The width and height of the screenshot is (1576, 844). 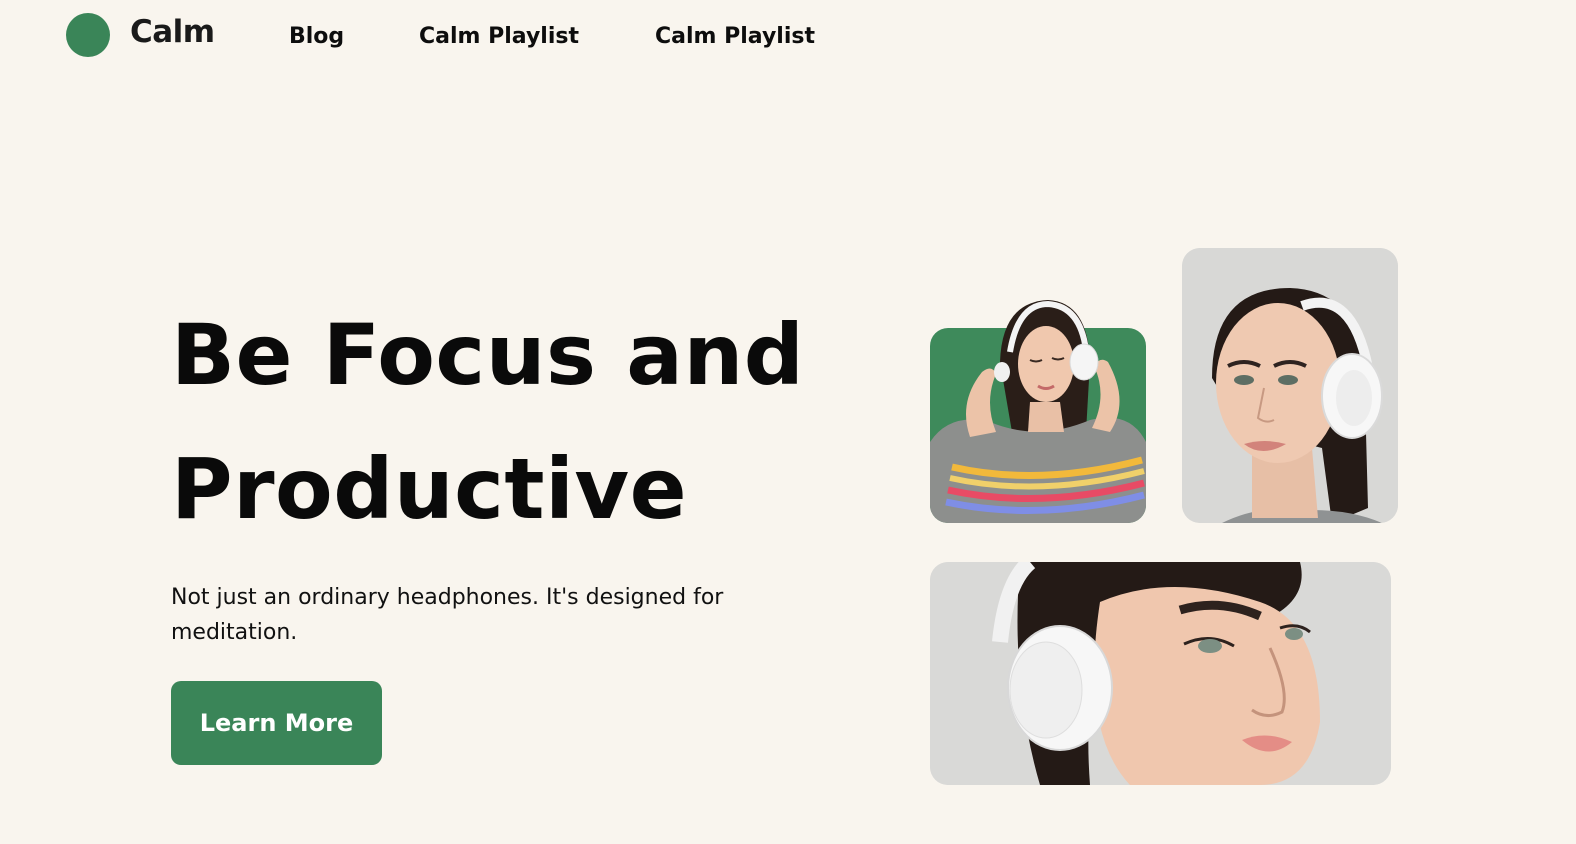 What do you see at coordinates (172, 32) in the screenshot?
I see `brand-name: Calm` at bounding box center [172, 32].